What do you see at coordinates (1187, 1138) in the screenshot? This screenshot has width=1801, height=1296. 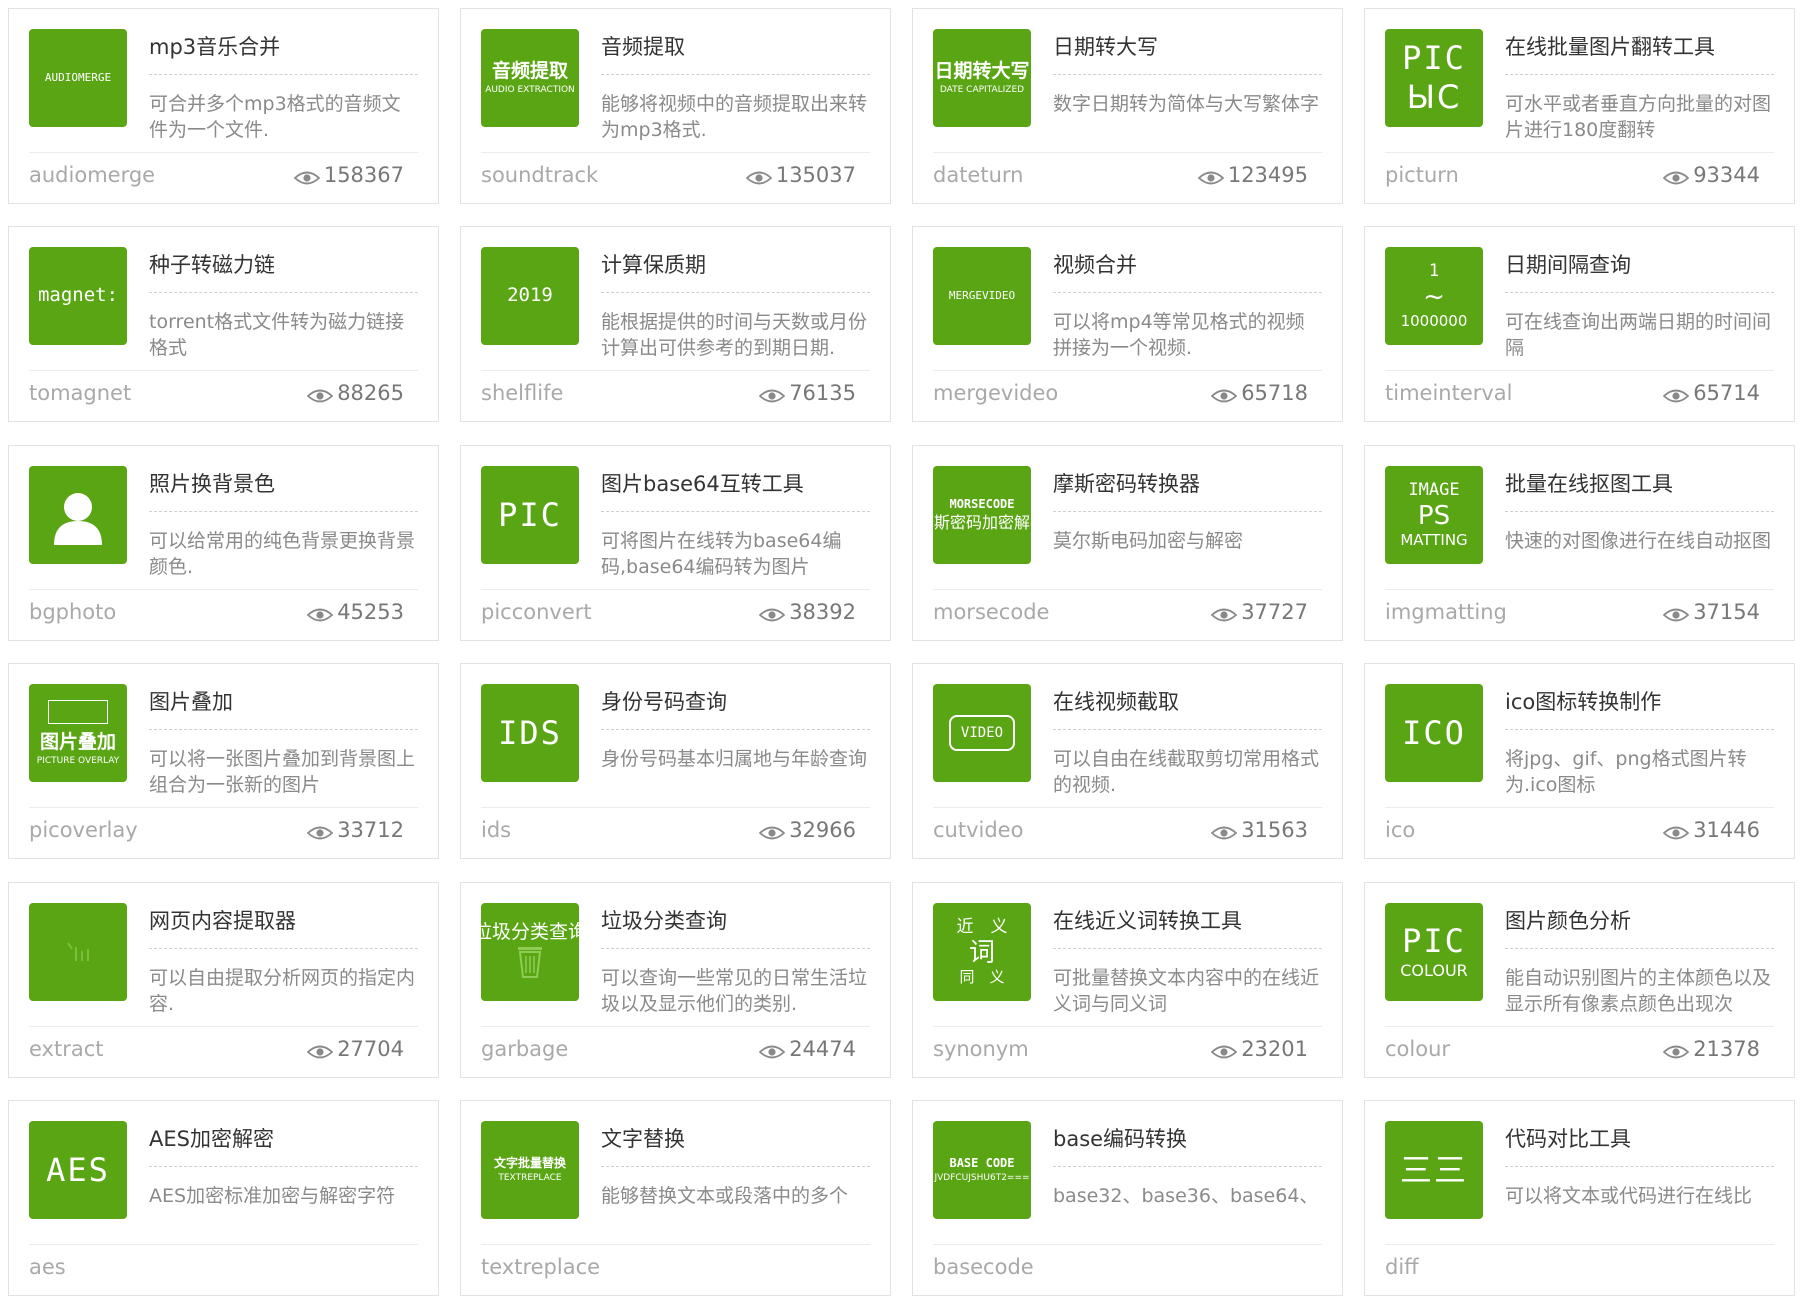 I see `tool-title: base编码转换` at bounding box center [1187, 1138].